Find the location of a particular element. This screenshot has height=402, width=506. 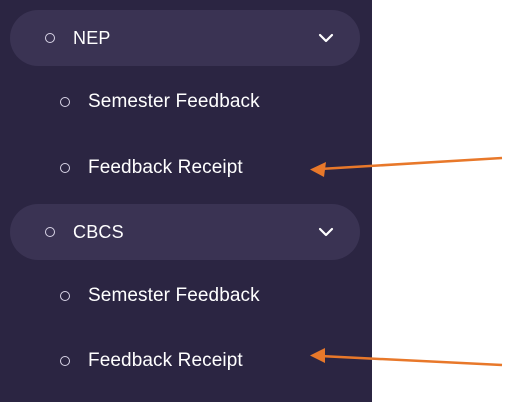

sidebar-group-cbcs: CBCS is located at coordinates (185, 232).